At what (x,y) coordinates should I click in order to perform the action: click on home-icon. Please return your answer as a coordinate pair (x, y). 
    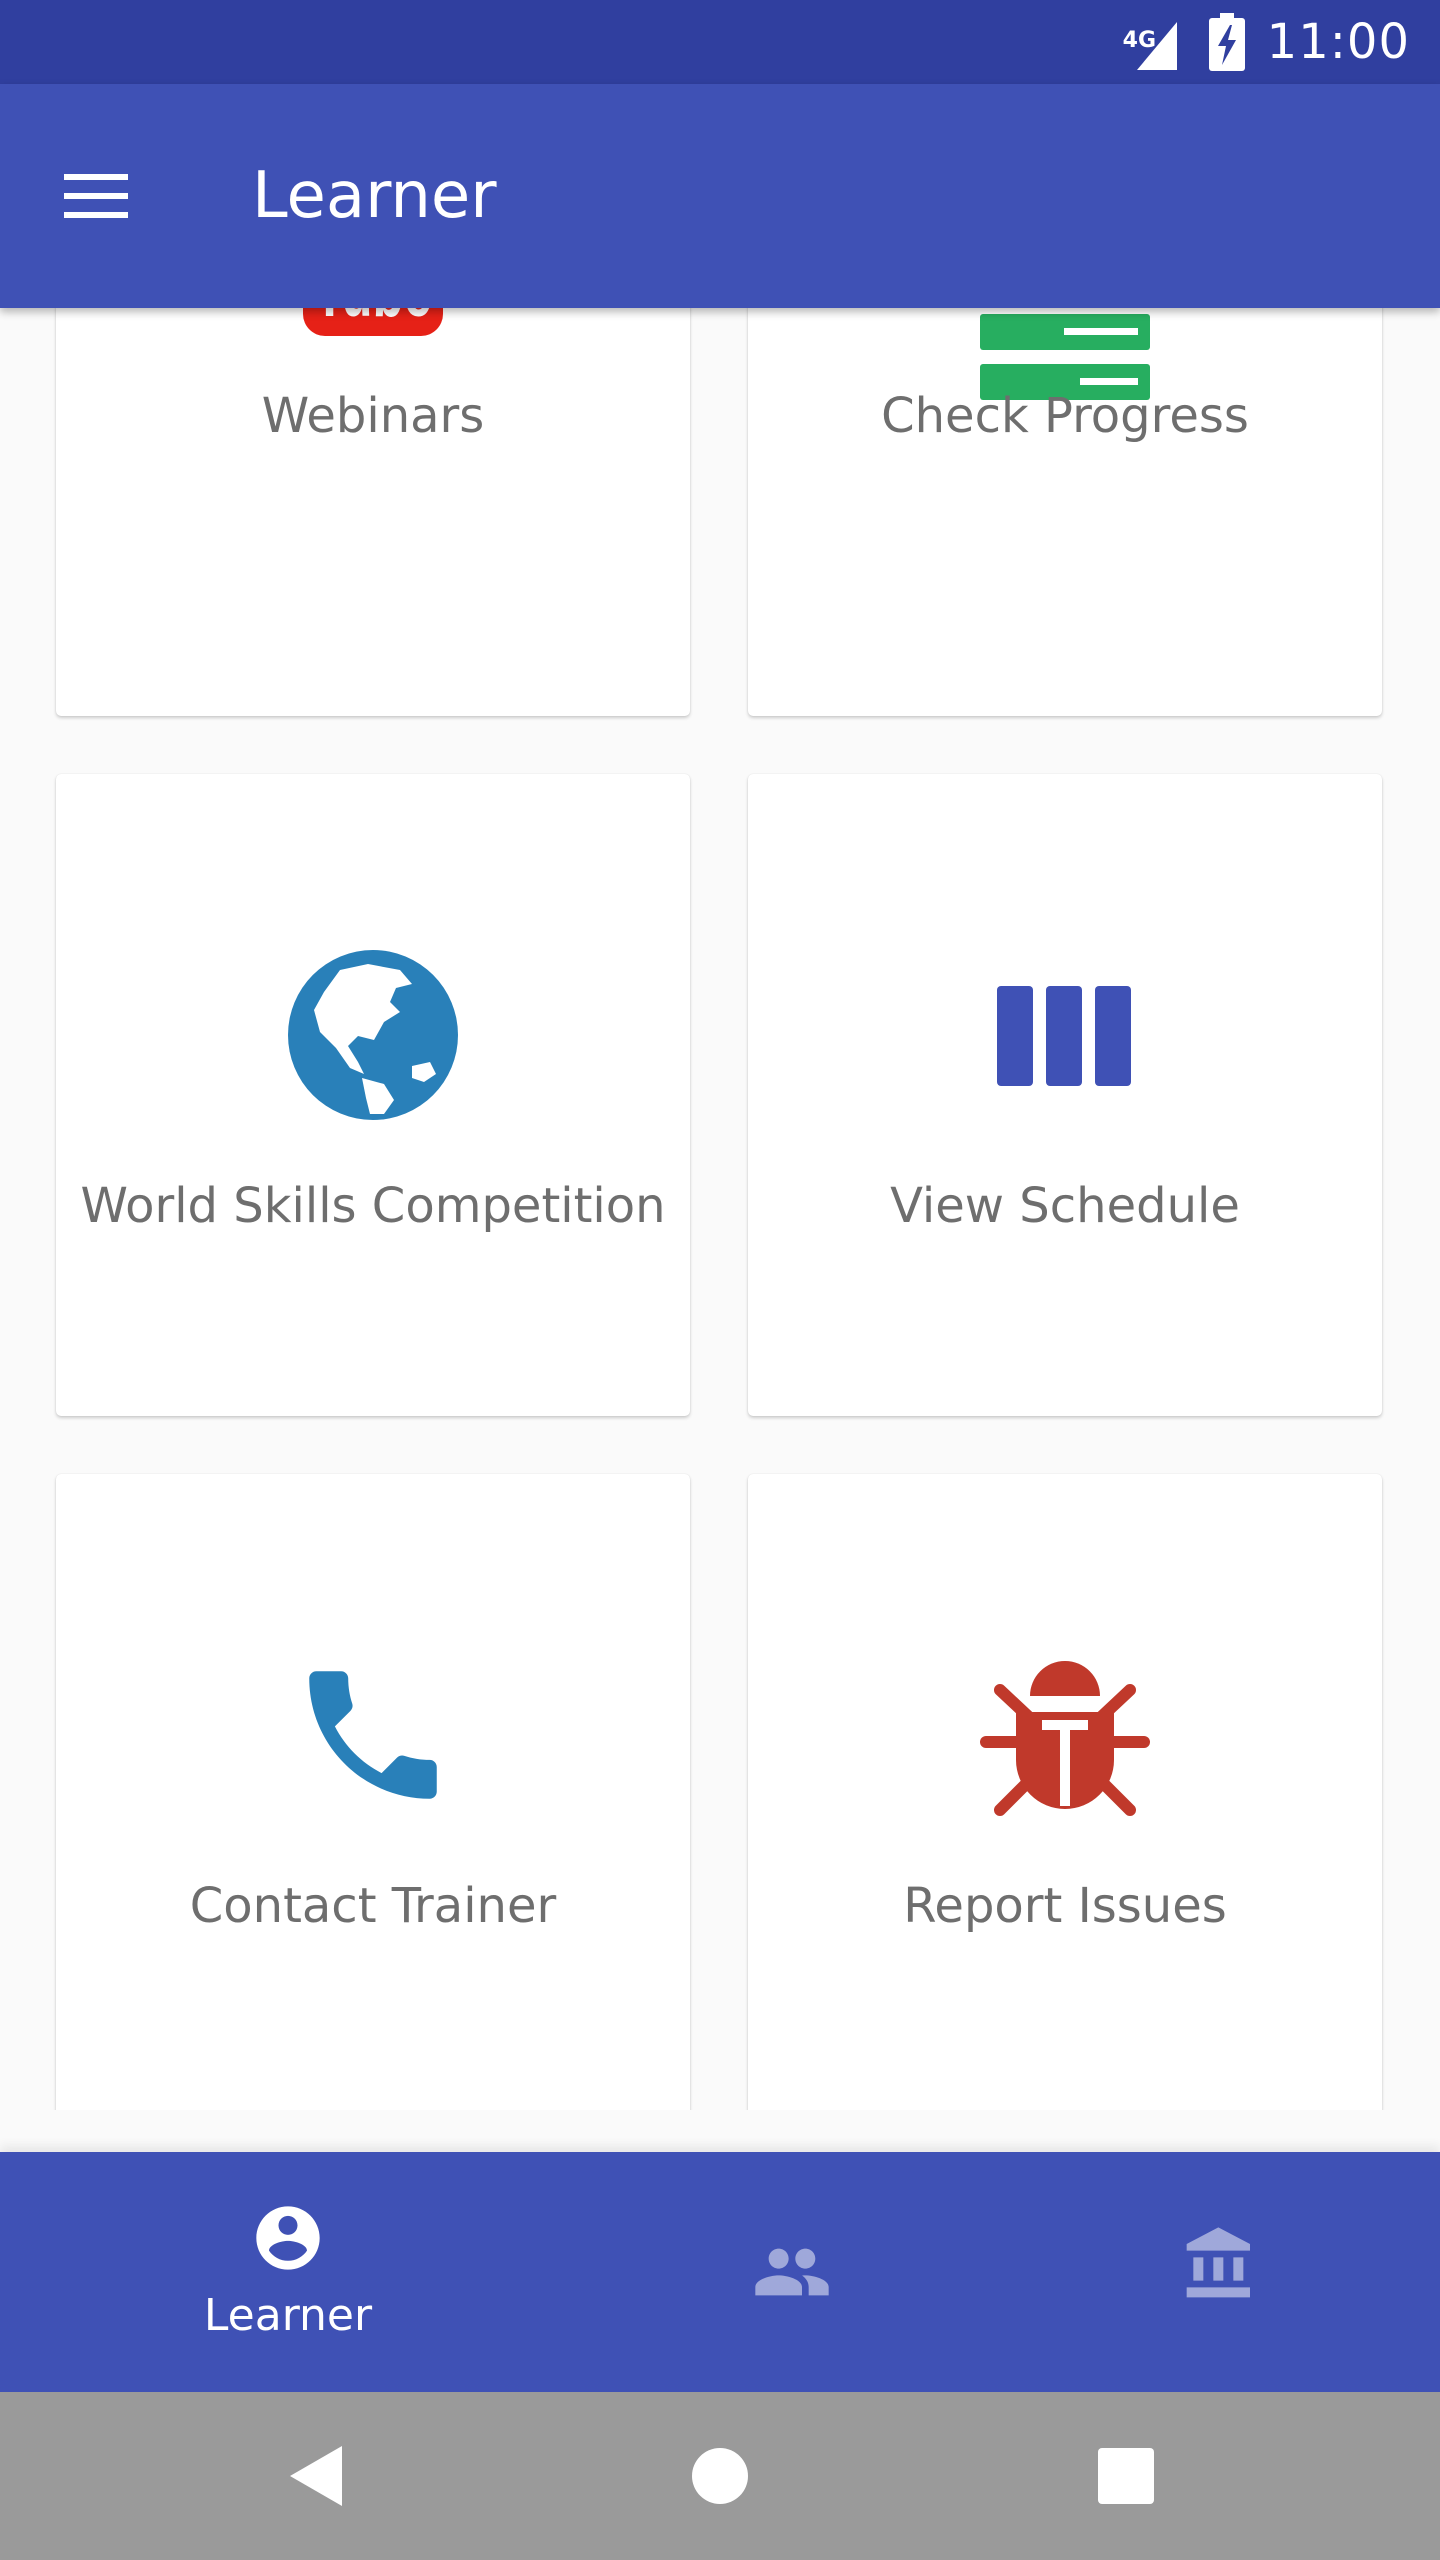
    Looking at the image, I should click on (720, 2476).